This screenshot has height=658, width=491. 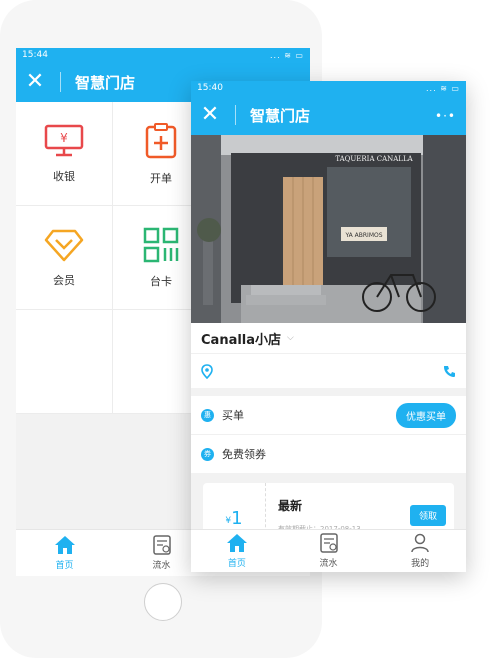 I want to click on cashier-monitor-icon: ¥, so click(x=64, y=140).